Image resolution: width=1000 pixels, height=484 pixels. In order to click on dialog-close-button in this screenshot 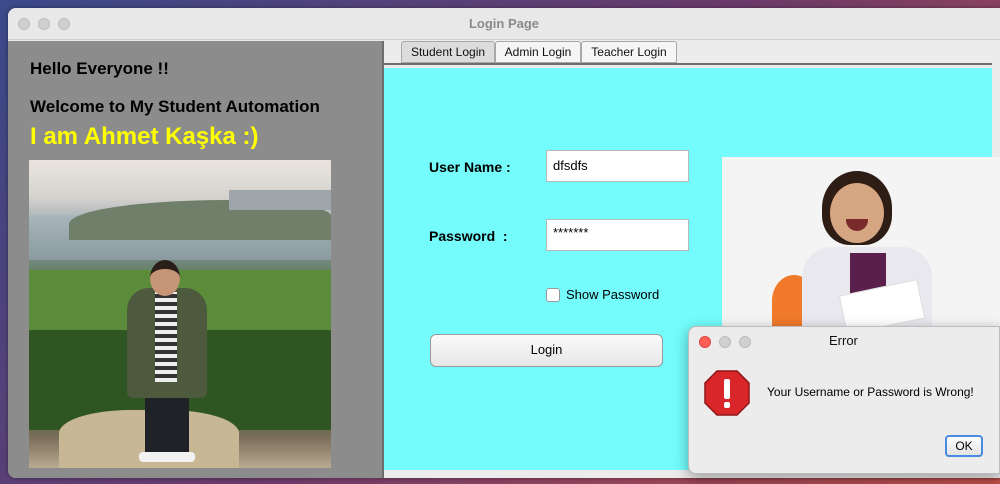, I will do `click(705, 342)`.